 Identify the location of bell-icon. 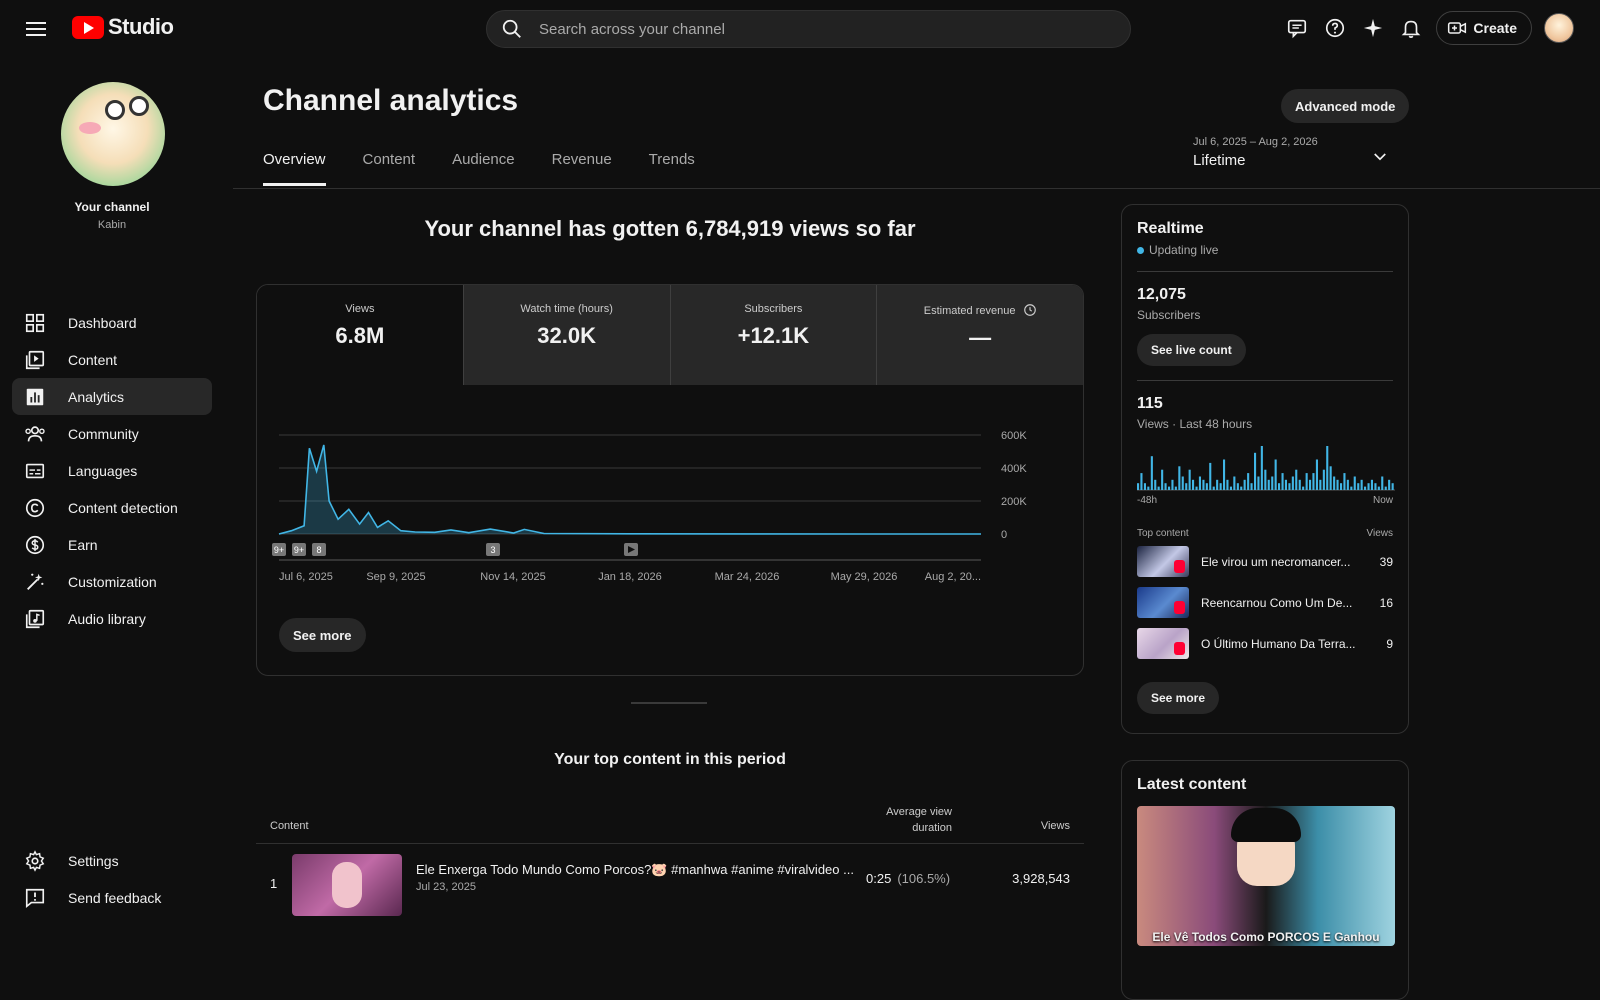
(1411, 28).